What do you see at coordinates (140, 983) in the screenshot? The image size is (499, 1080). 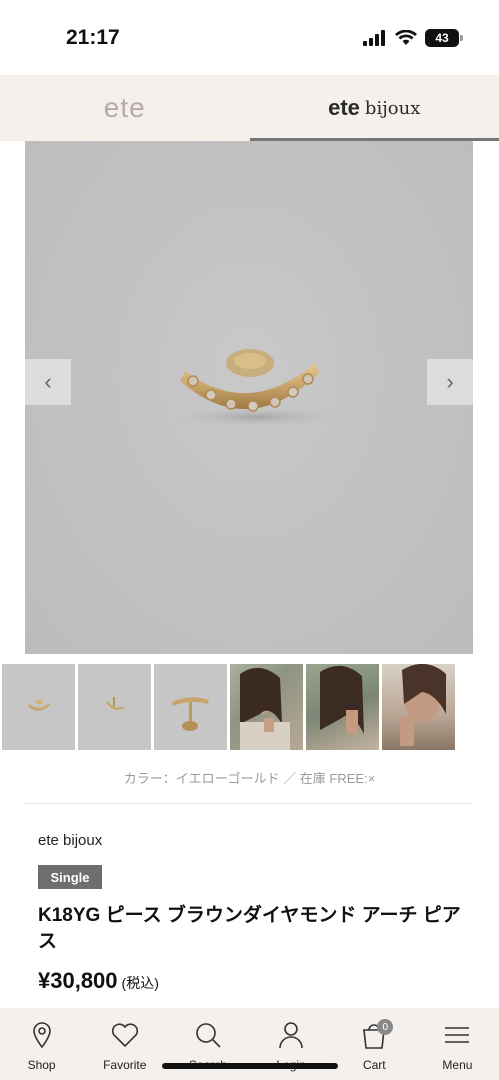 I see `tax-note: (税込)` at bounding box center [140, 983].